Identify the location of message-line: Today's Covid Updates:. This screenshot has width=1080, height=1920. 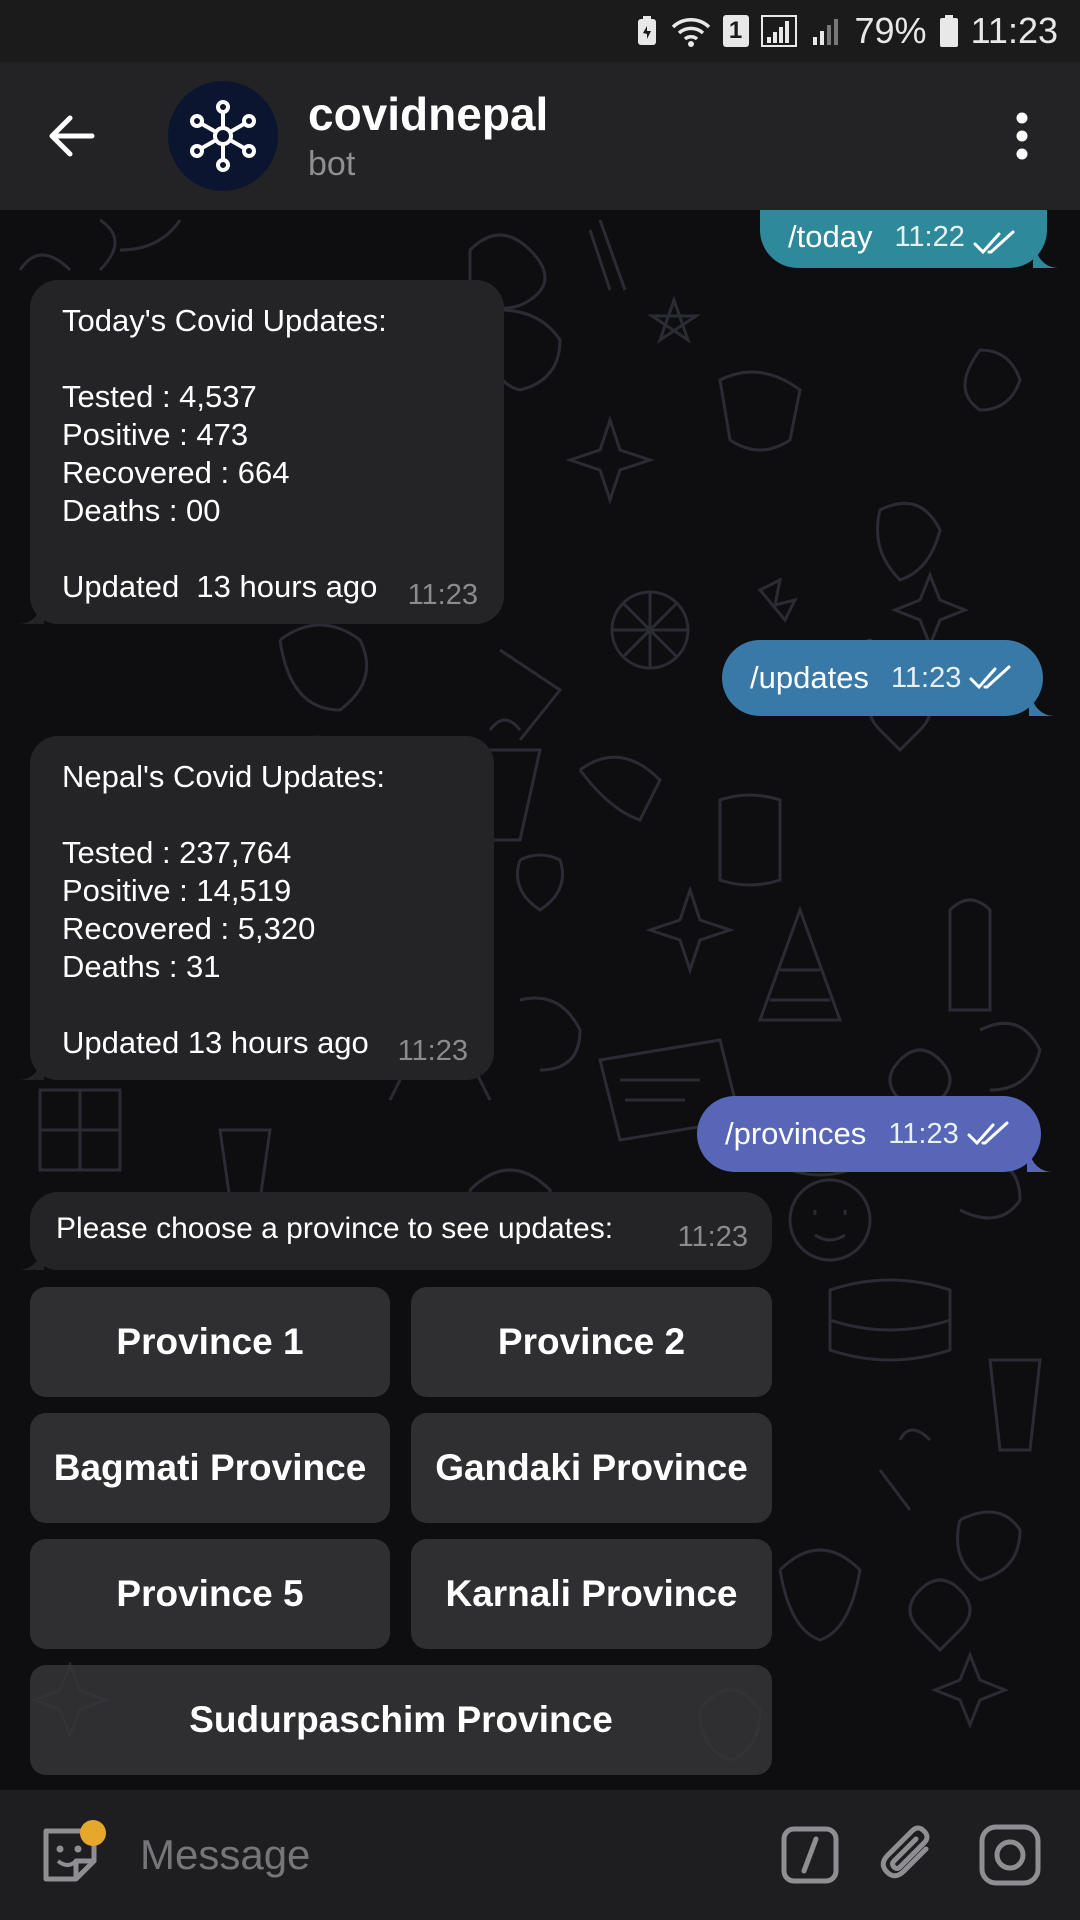
(224, 320).